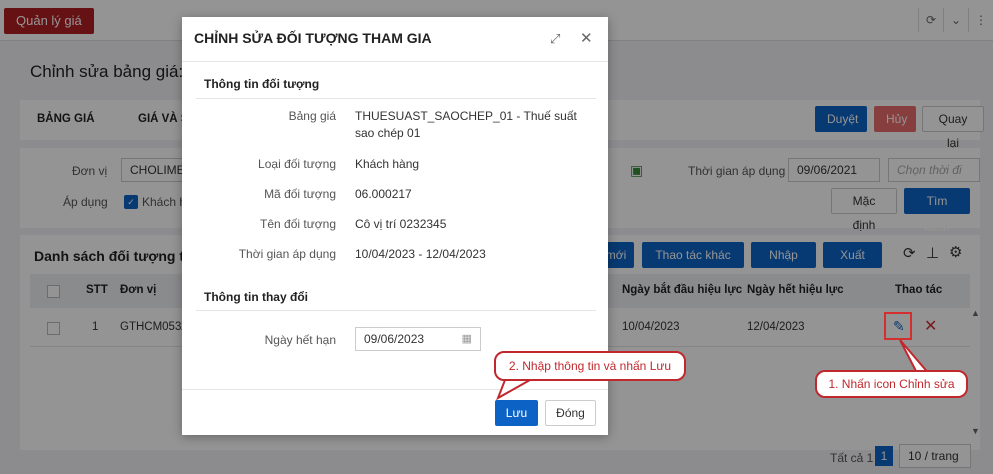 This screenshot has width=993, height=474. What do you see at coordinates (590, 366) in the screenshot?
I see `step2-callout: 2. Nhập thông tin và nhấn Lưu` at bounding box center [590, 366].